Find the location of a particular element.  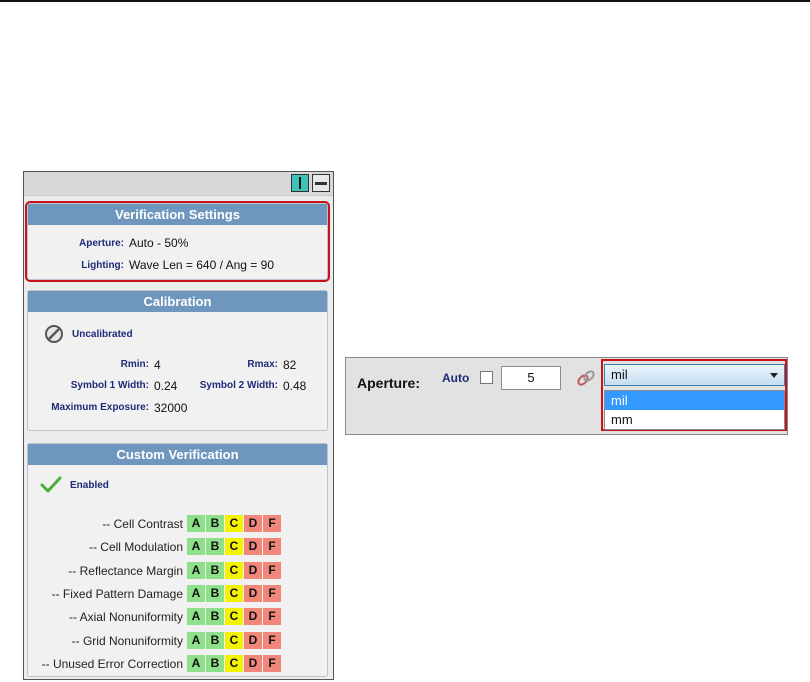

grade-row: -- Cell Modulation A B C D F is located at coordinates (178, 547).